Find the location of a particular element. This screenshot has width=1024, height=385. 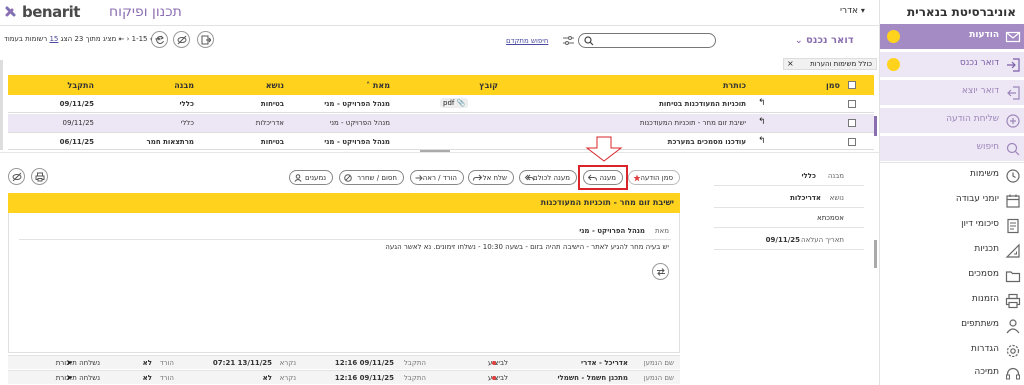

vertical-scrollbar is located at coordinates (1, 105).